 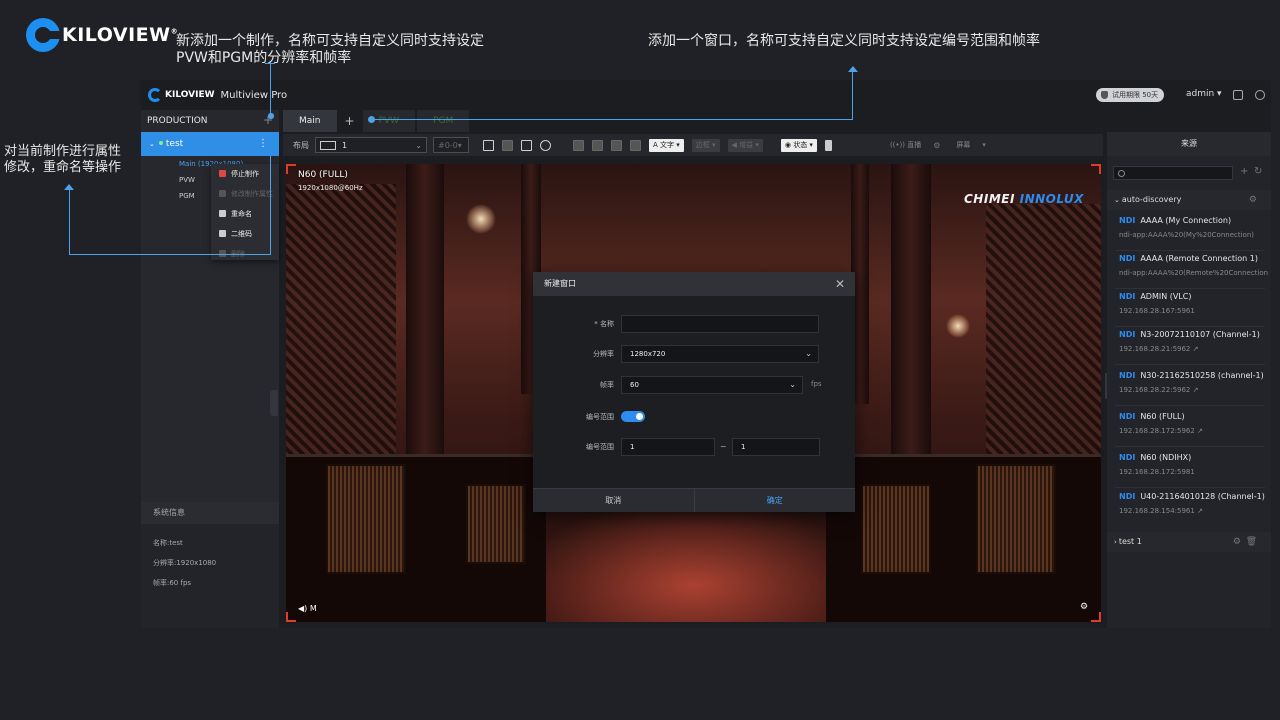 What do you see at coordinates (341, 329) in the screenshot?
I see `scene-lattice-left` at bounding box center [341, 329].